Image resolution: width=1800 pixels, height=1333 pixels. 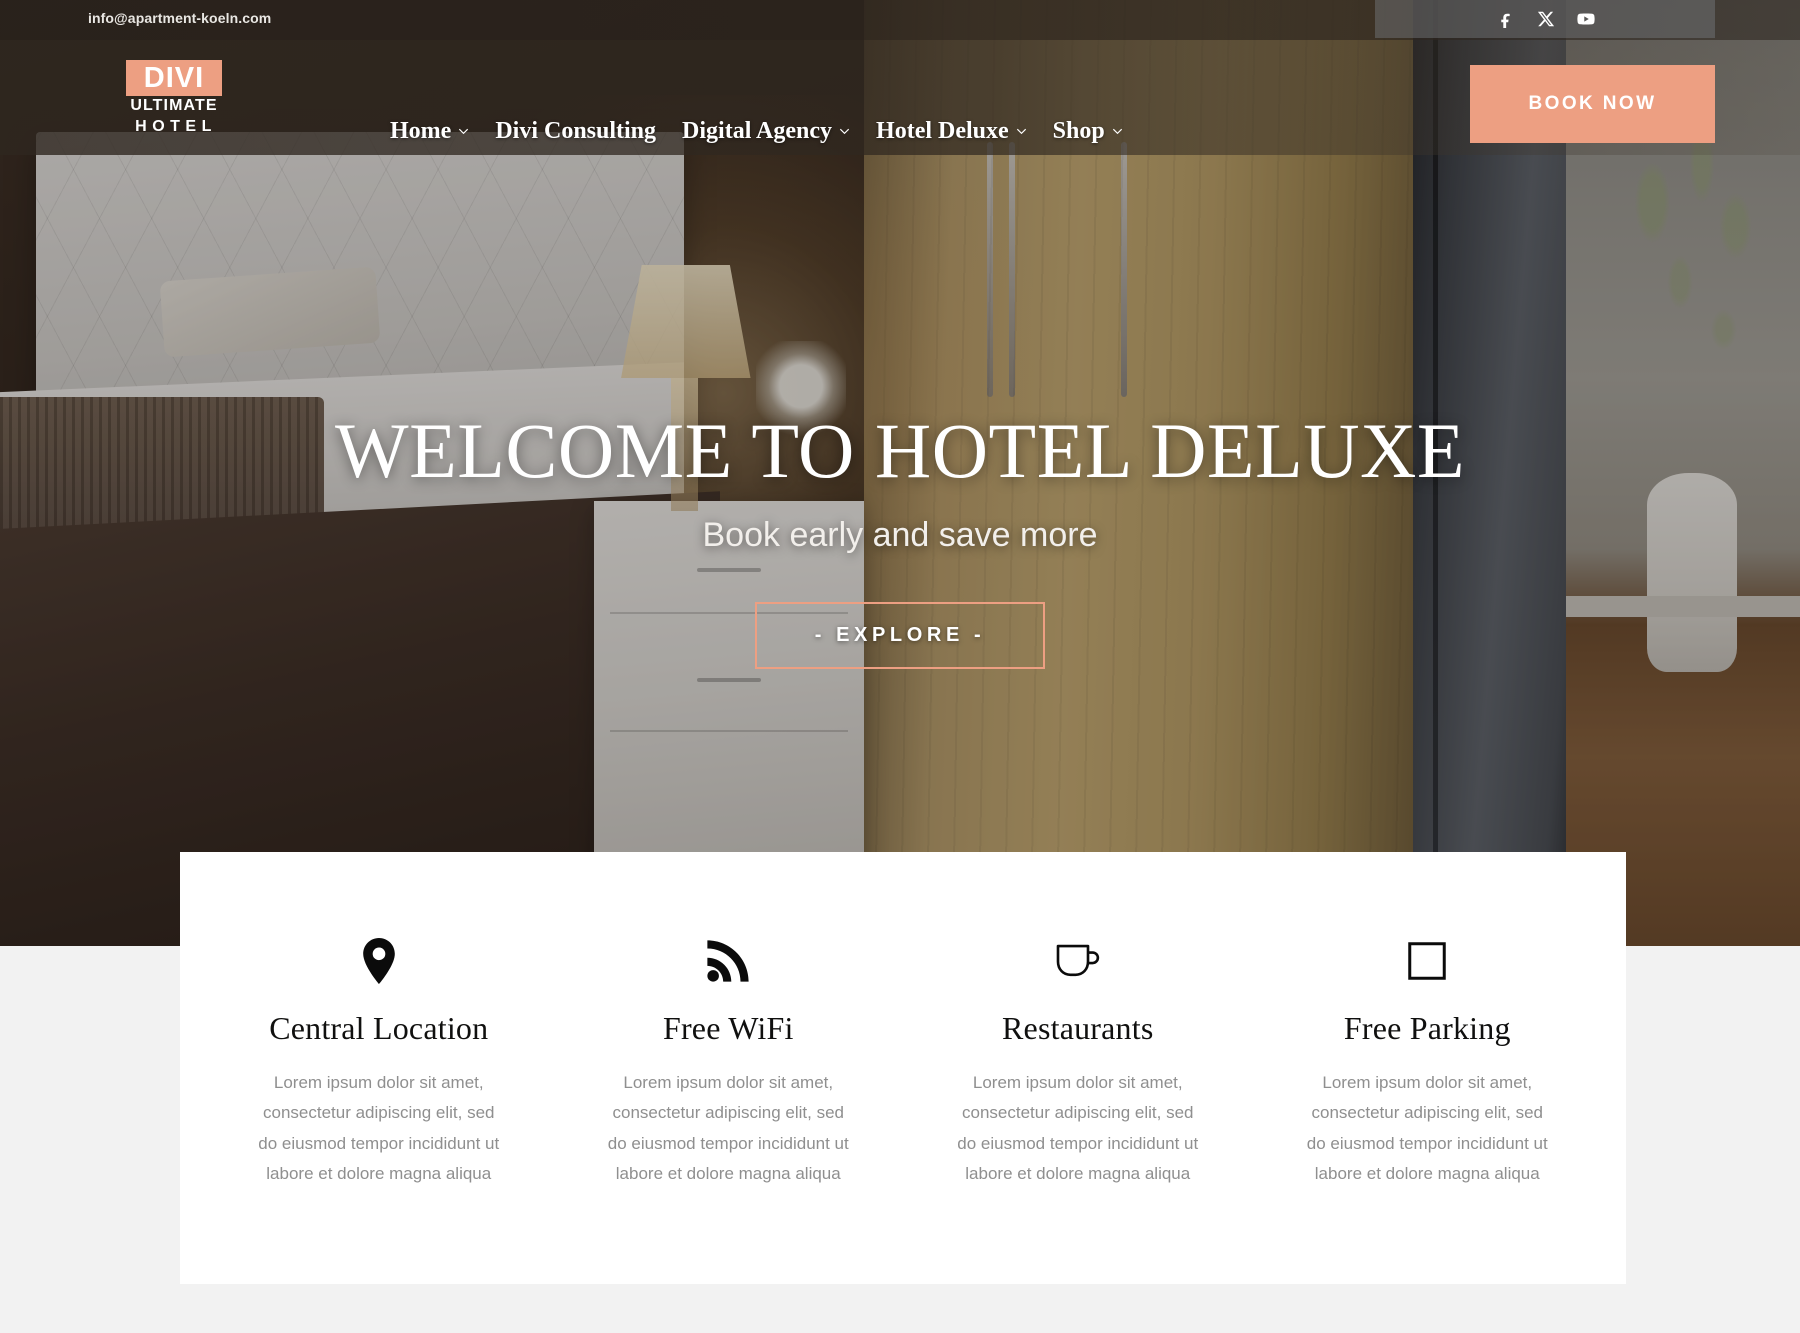 I want to click on square-outline-icon, so click(x=1427, y=961).